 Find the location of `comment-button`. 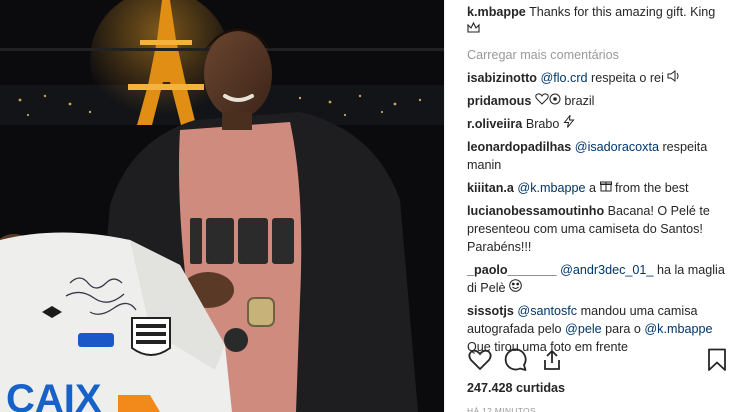

comment-button is located at coordinates (516, 360).